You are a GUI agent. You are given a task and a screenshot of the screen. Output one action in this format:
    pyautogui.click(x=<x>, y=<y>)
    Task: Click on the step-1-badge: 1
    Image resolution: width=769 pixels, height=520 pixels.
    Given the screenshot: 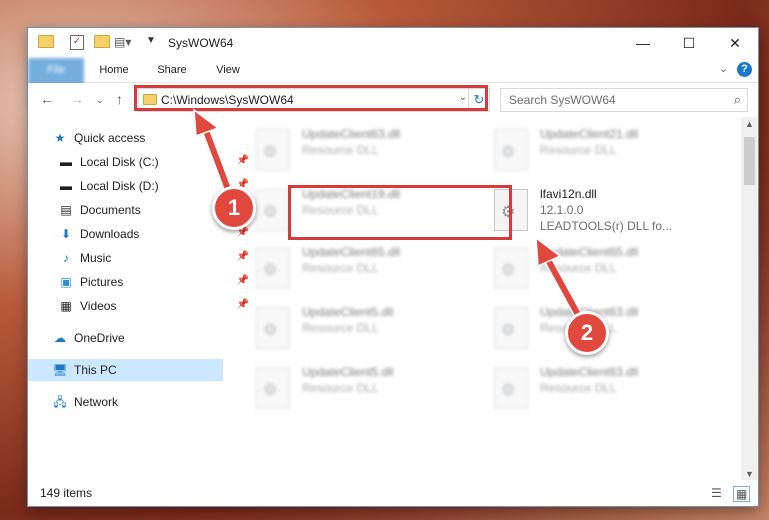 What is the action you would take?
    pyautogui.click(x=234, y=208)
    